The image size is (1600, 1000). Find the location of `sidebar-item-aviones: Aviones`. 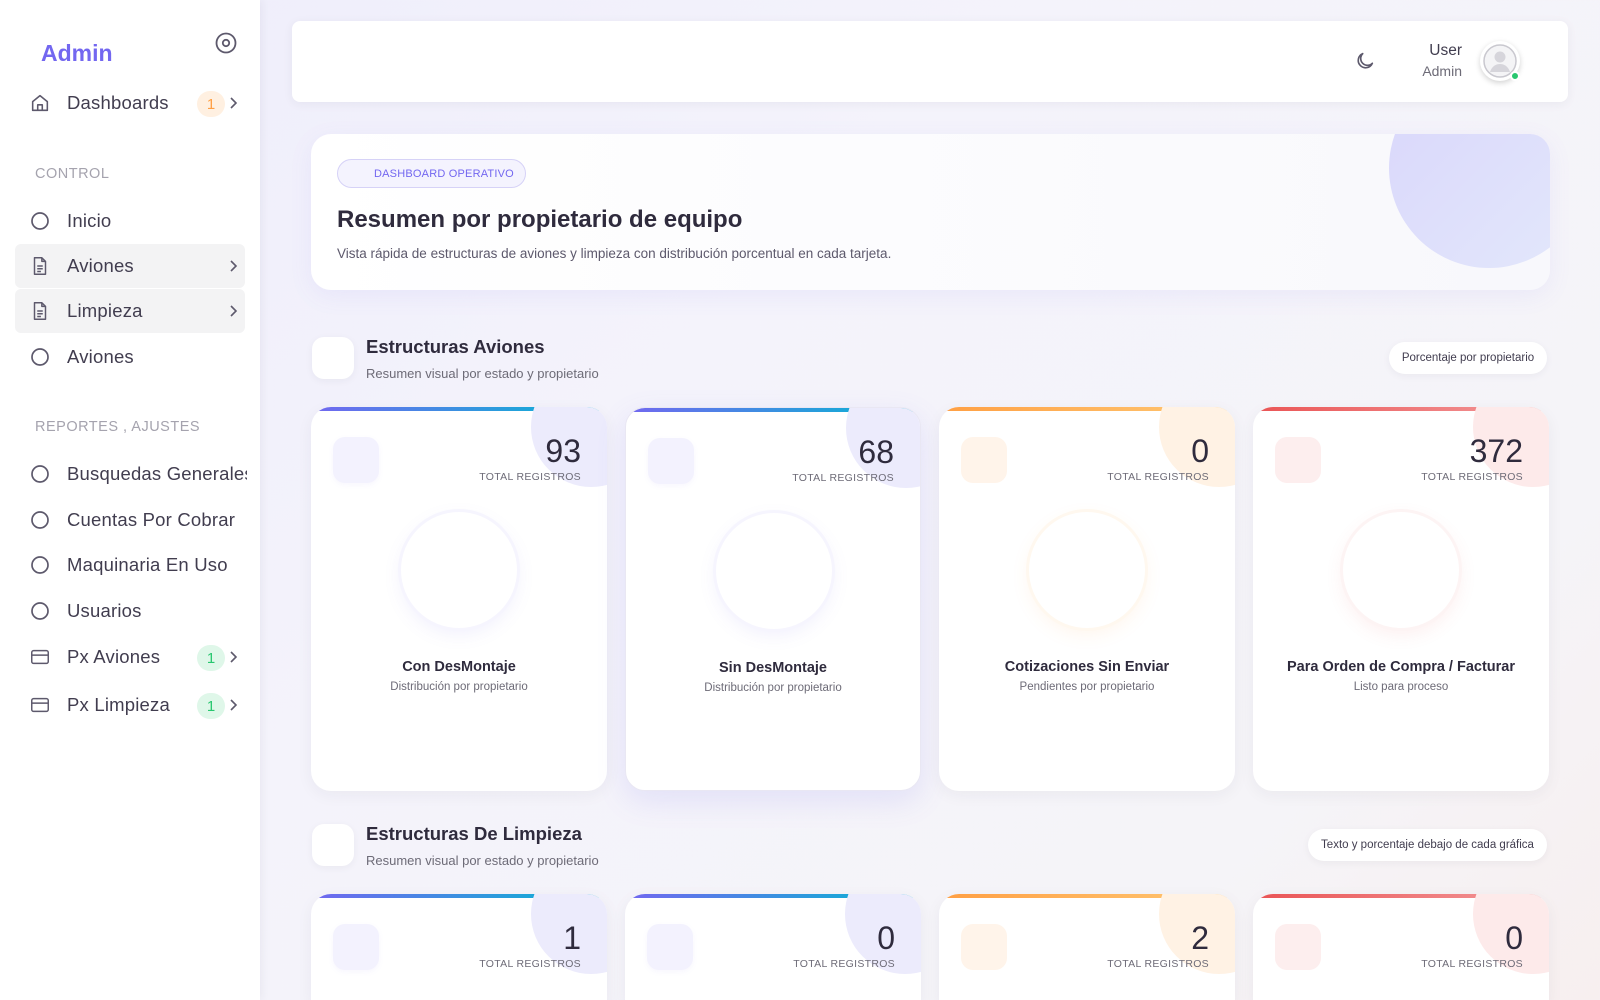

sidebar-item-aviones: Aviones is located at coordinates (130, 266).